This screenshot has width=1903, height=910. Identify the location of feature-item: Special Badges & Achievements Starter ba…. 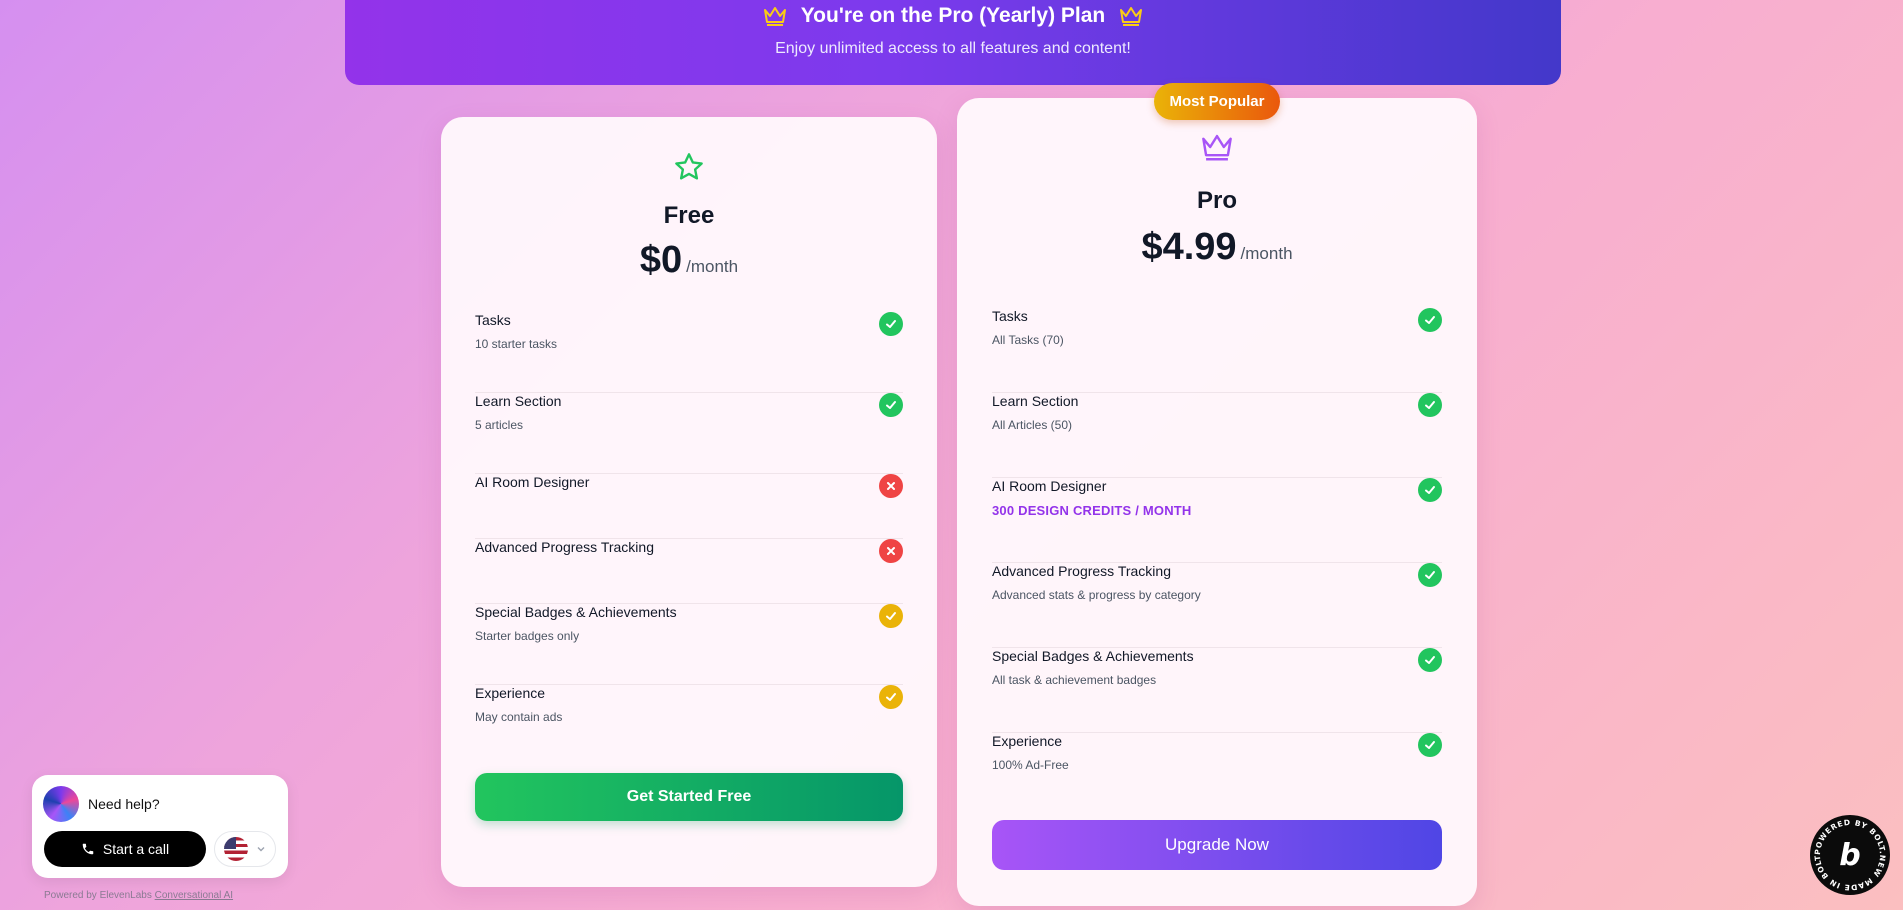
(689, 644).